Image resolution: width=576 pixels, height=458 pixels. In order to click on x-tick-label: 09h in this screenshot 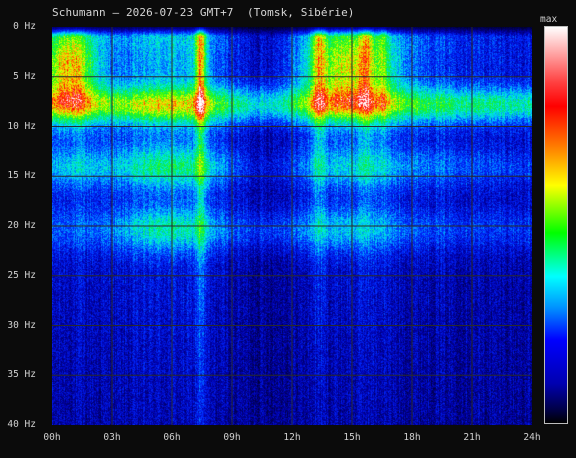, I will do `click(232, 437)`.